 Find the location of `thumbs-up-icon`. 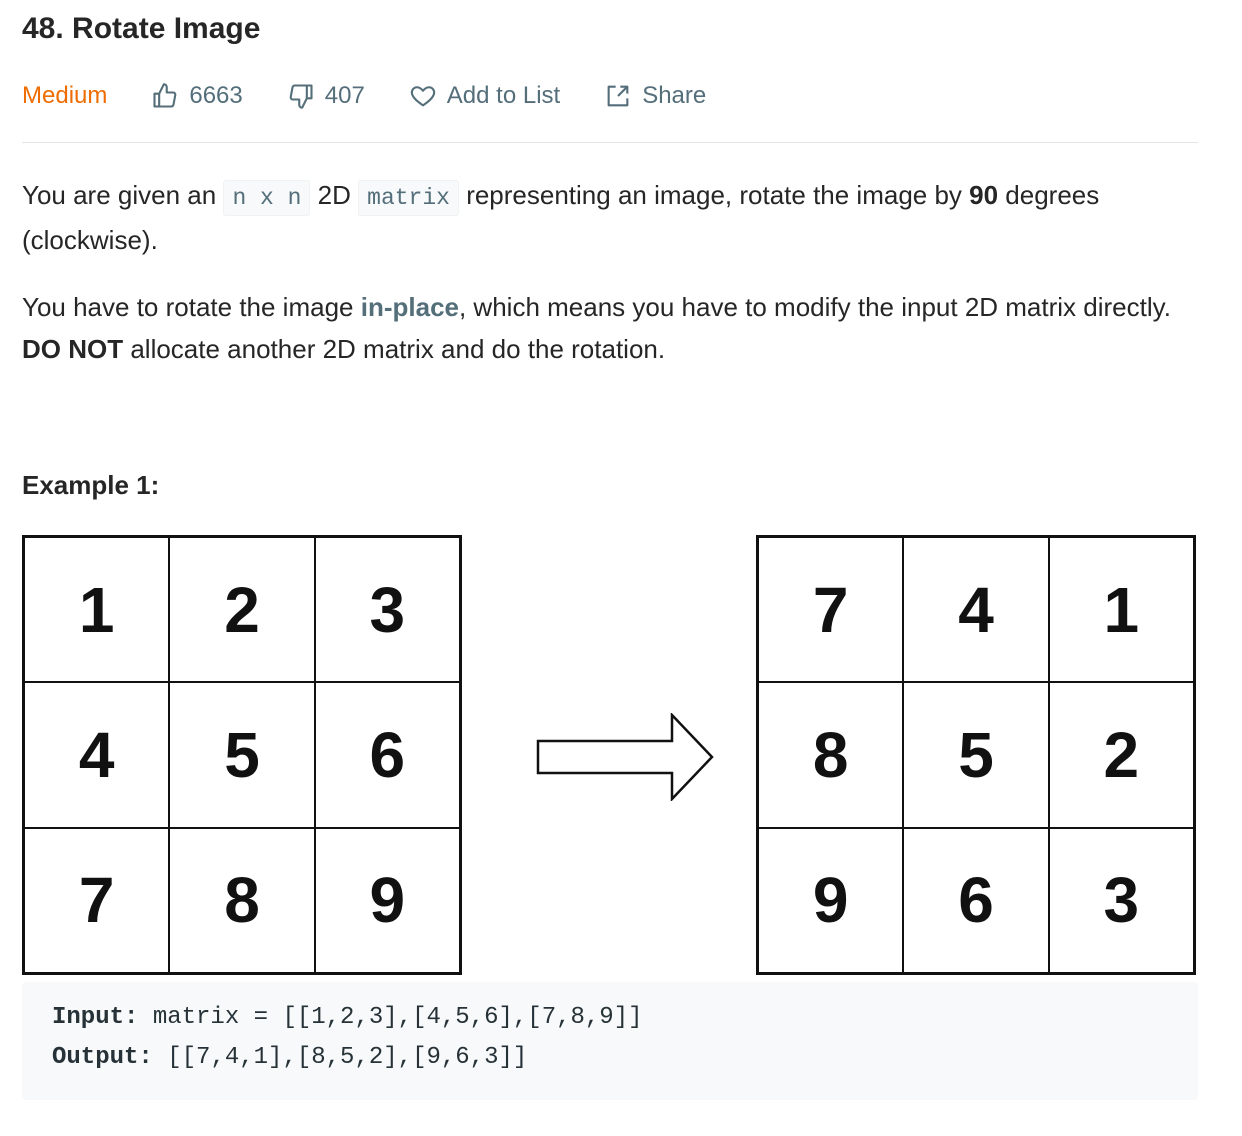

thumbs-up-icon is located at coordinates (165, 95).